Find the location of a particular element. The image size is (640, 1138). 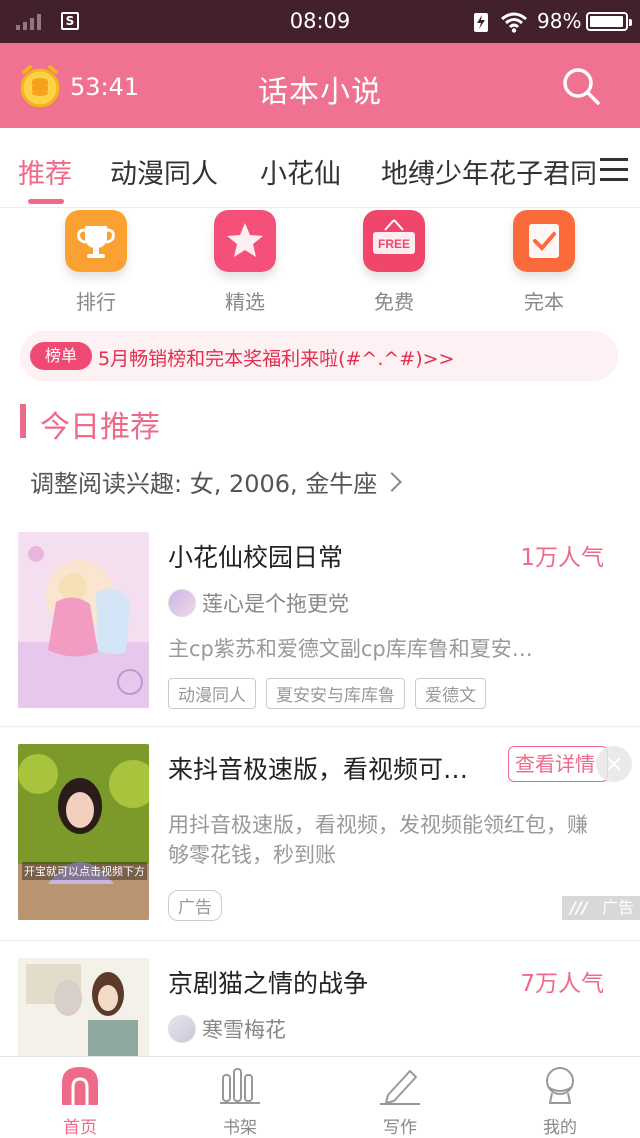

tab-flower-fairy: 小花仙 is located at coordinates (300, 171).